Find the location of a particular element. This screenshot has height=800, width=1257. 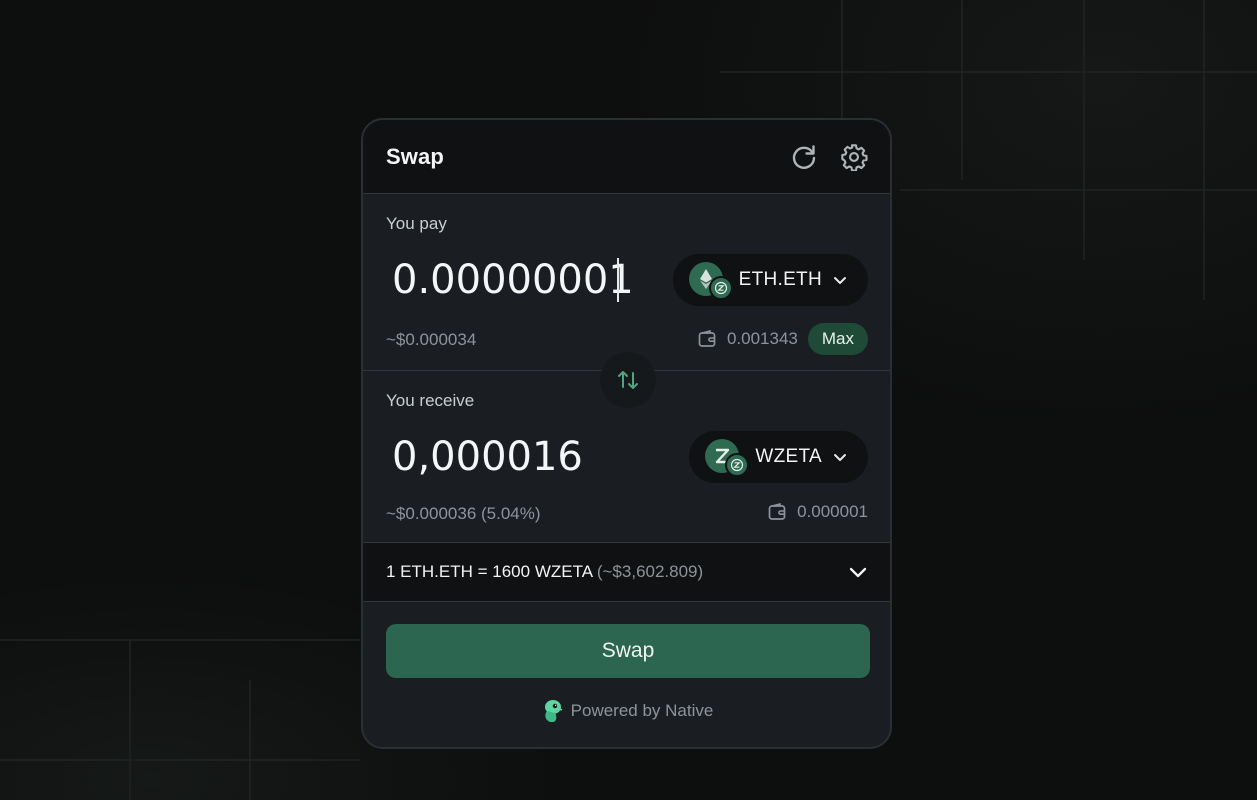

pay-label: You pay is located at coordinates (416, 223).